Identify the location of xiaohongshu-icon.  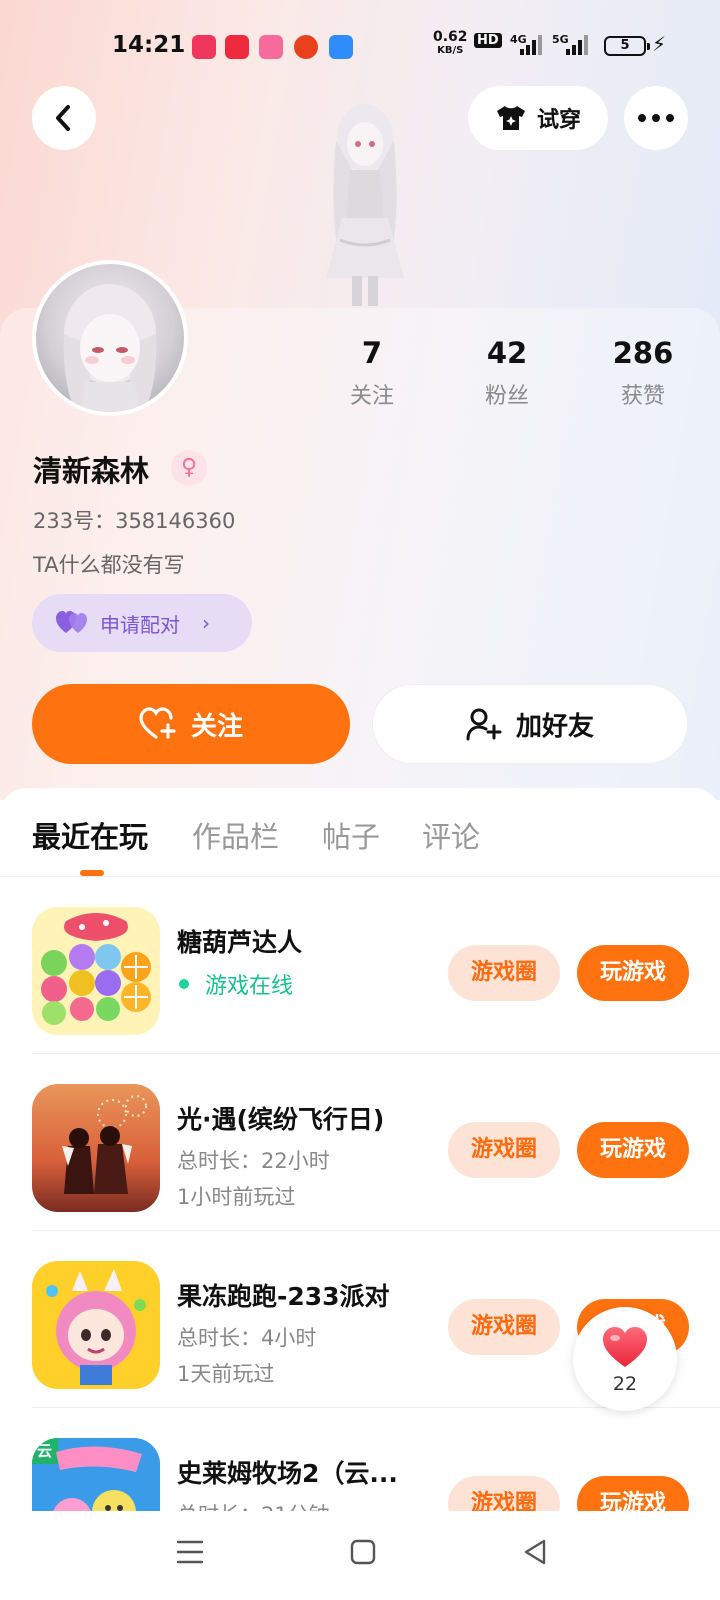
(237, 47).